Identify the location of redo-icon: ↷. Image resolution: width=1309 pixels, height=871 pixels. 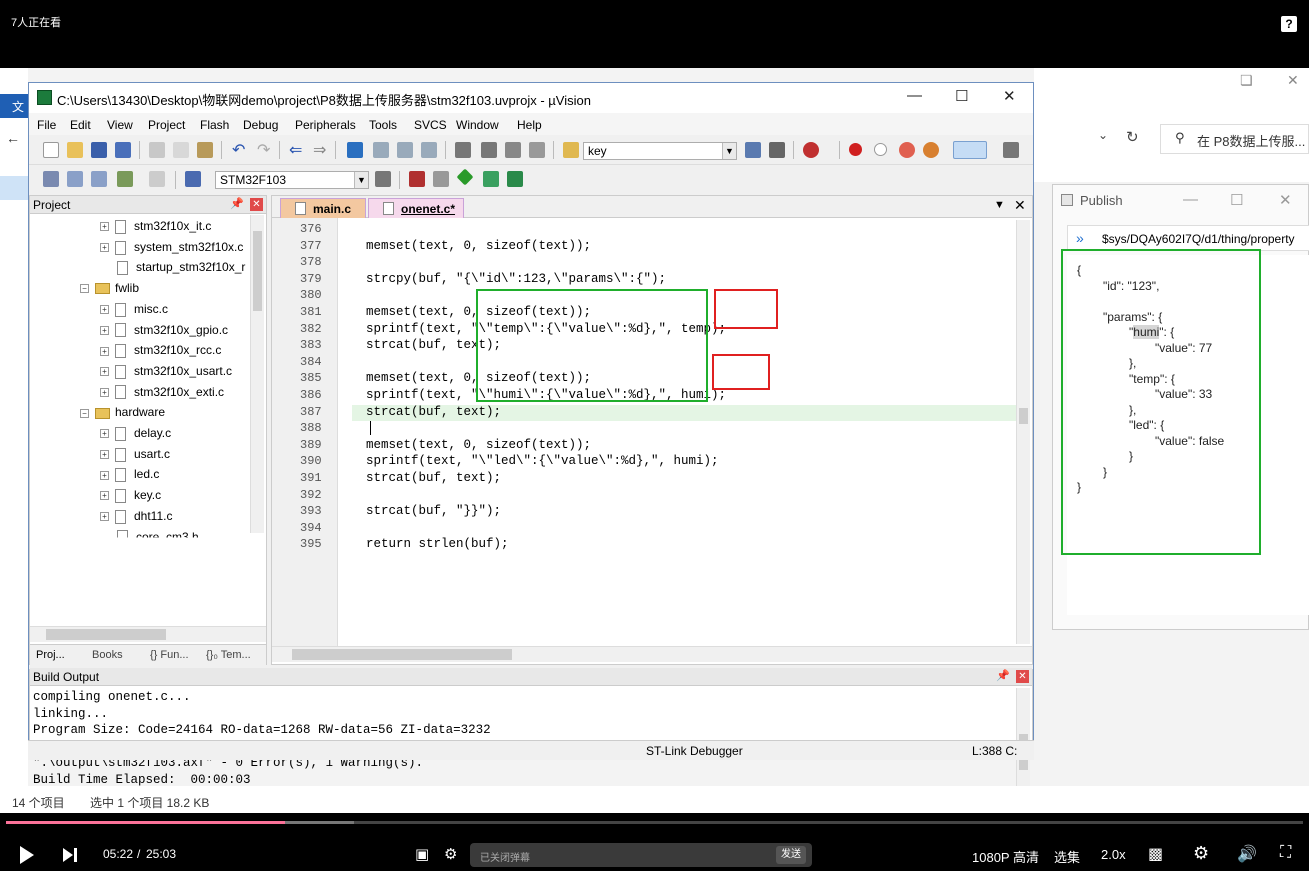
(263, 150).